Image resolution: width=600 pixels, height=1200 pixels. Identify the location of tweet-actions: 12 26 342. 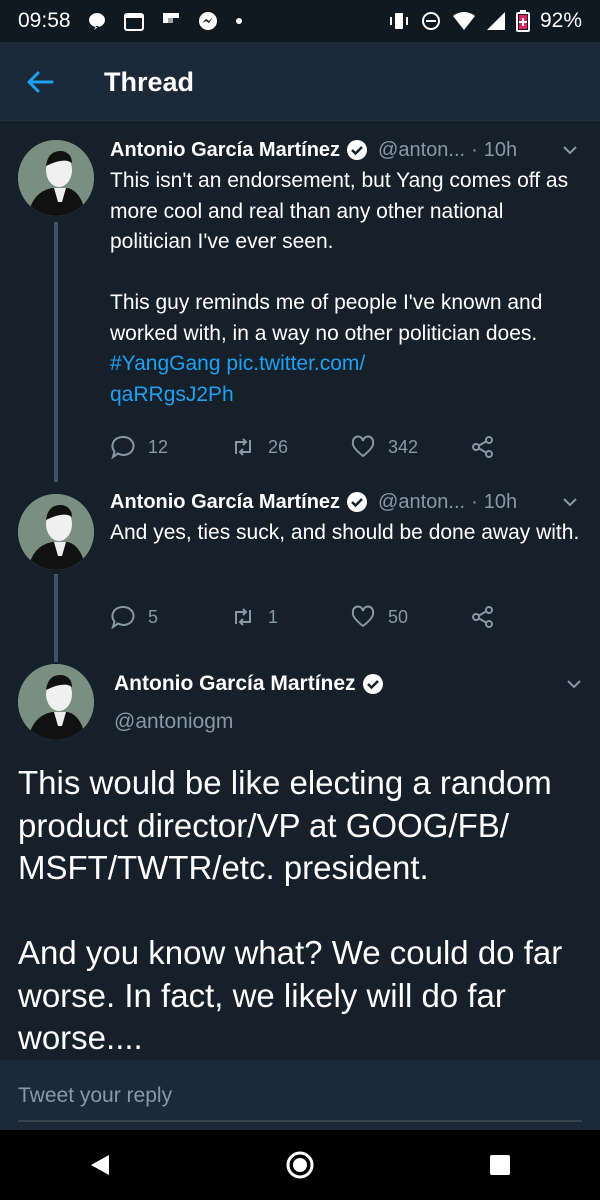
(309, 447).